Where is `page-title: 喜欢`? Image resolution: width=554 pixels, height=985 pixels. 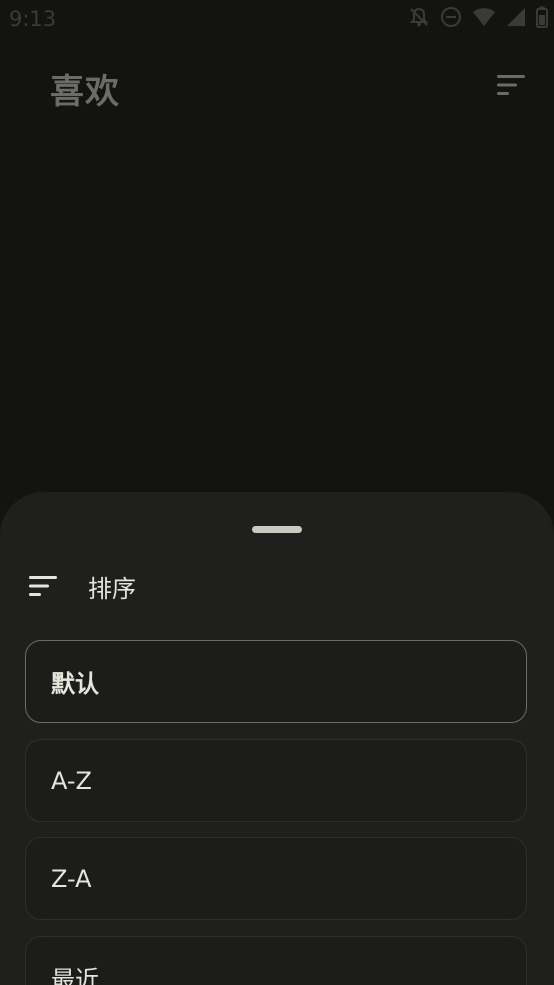
page-title: 喜欢 is located at coordinates (85, 92).